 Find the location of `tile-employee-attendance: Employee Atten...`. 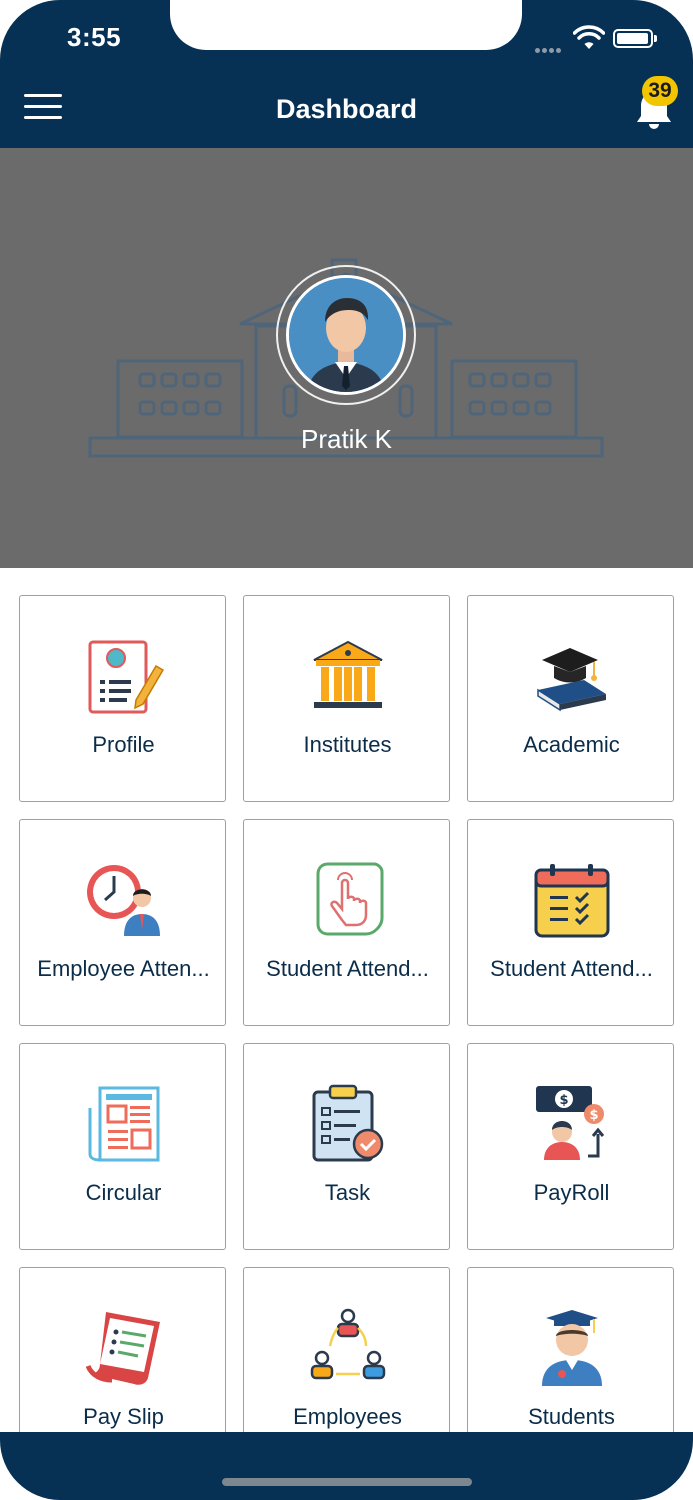

tile-employee-attendance: Employee Atten... is located at coordinates (122, 922).